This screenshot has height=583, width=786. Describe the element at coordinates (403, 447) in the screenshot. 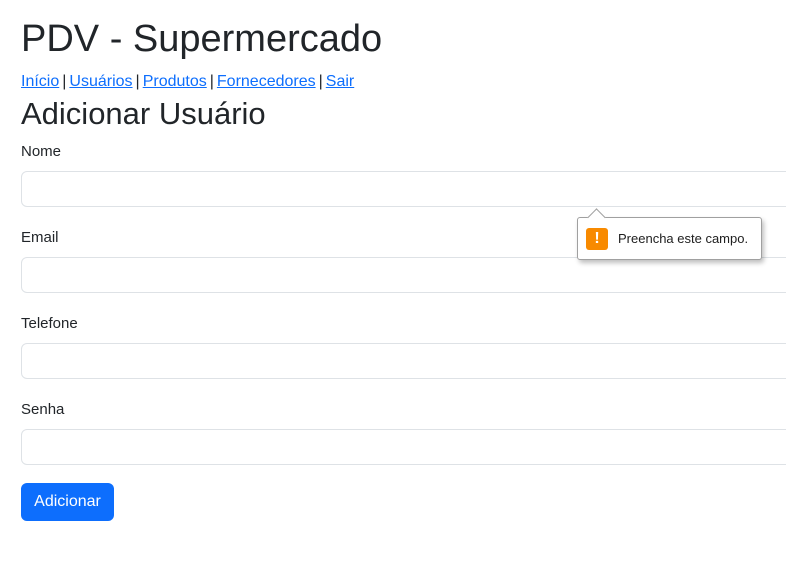

I see `password-input` at that location.